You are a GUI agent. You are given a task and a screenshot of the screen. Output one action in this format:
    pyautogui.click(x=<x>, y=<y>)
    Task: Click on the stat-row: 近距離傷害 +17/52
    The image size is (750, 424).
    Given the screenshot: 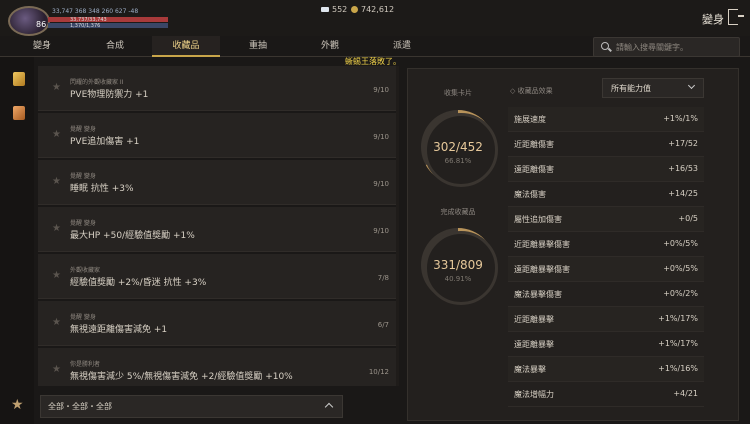 What is the action you would take?
    pyautogui.click(x=606, y=144)
    